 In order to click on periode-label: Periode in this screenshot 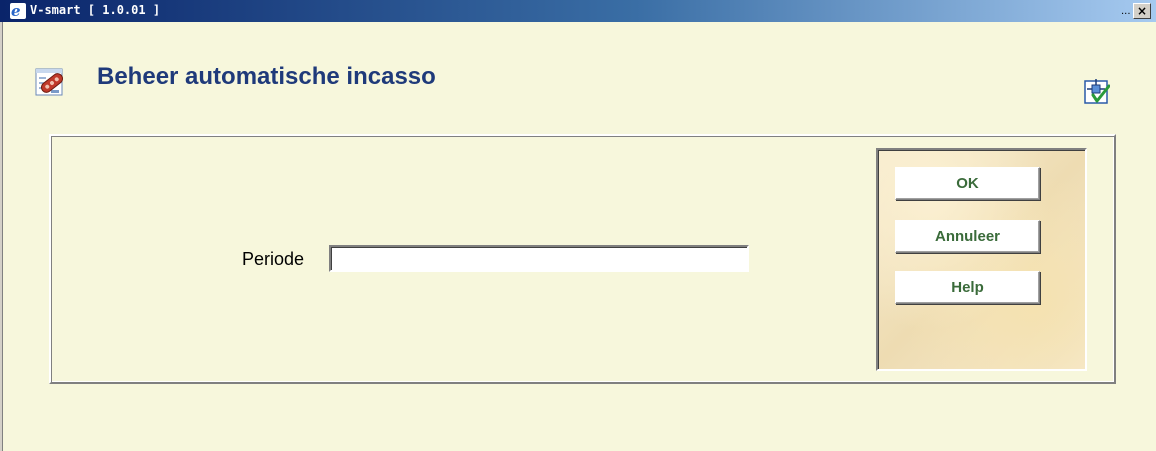, I will do `click(273, 259)`.